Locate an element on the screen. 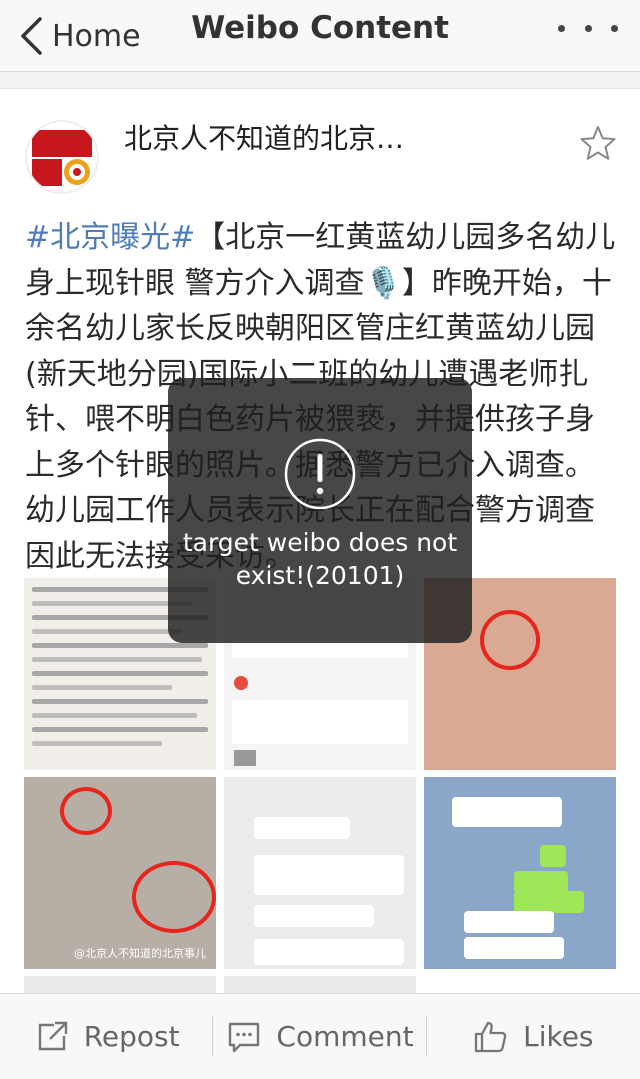 Image resolution: width=640 pixels, height=1079 pixels. repost-label: Repost is located at coordinates (131, 1036).